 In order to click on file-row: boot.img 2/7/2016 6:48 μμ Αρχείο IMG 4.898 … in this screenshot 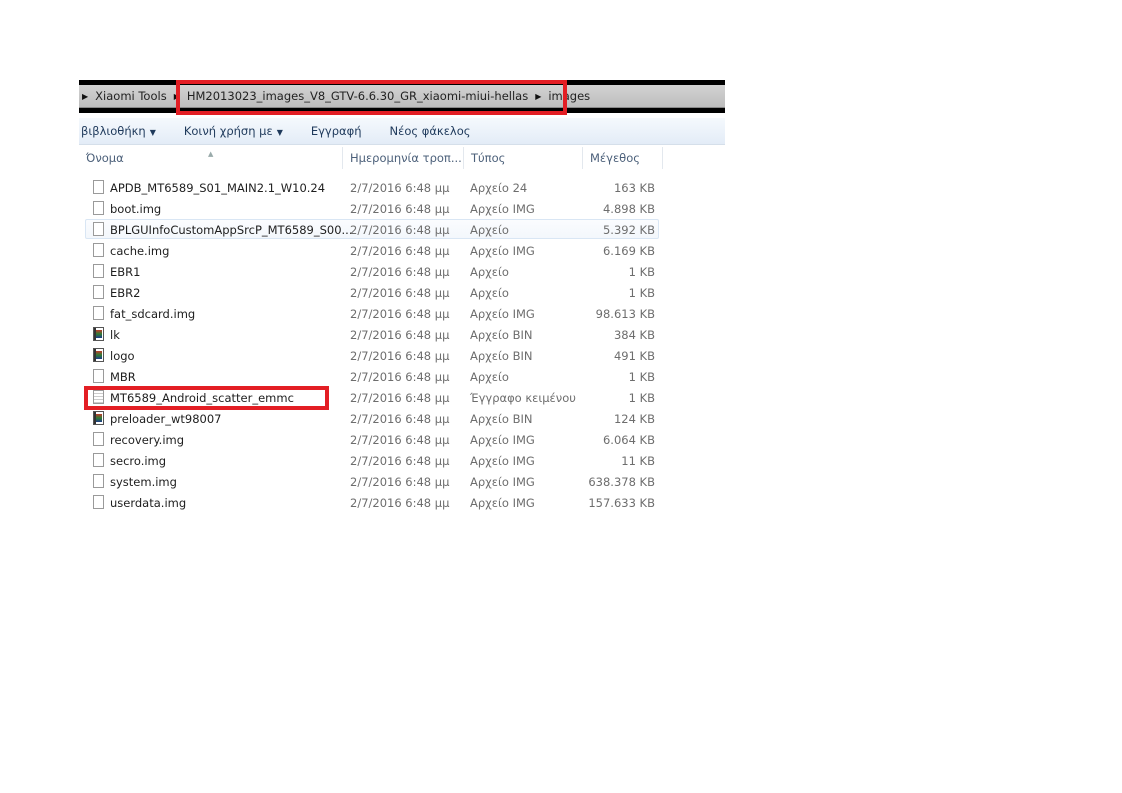, I will do `click(372, 208)`.